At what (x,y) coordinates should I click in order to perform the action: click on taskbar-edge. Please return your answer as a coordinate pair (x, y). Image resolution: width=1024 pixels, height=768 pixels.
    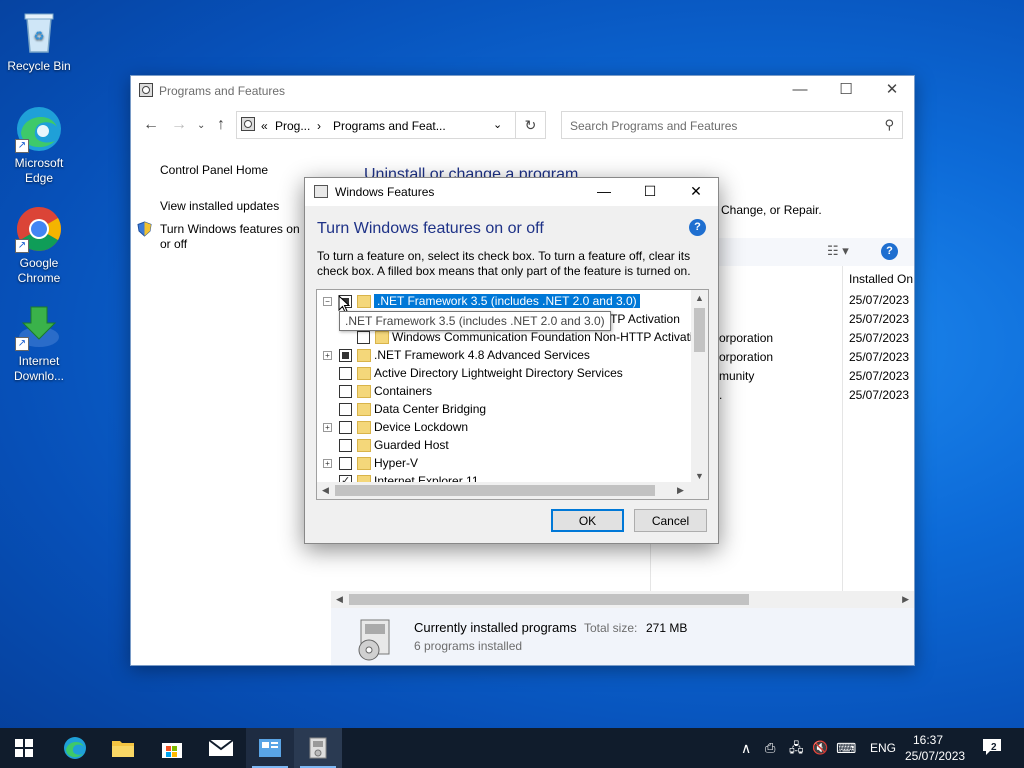
    Looking at the image, I should click on (75, 748).